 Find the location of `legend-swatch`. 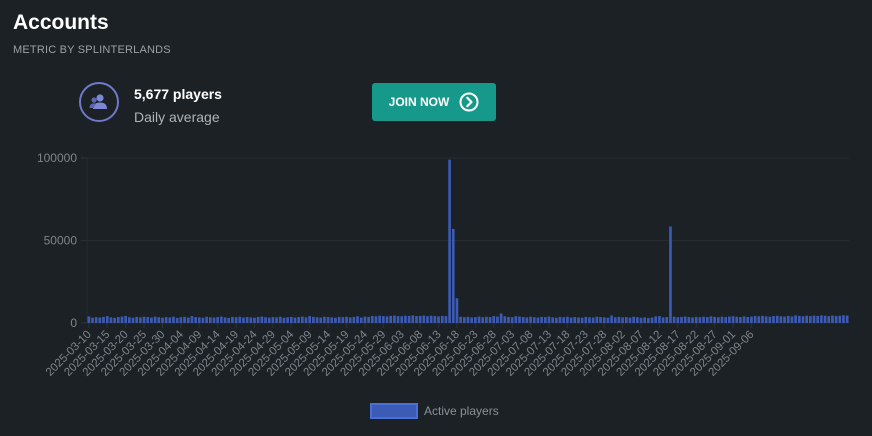

legend-swatch is located at coordinates (394, 411).